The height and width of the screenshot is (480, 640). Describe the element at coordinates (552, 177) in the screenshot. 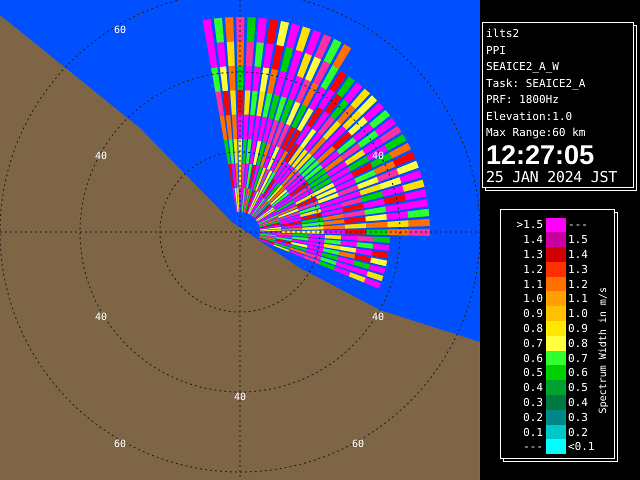

I see `date-text: 25 JAN 2024 JST` at that location.